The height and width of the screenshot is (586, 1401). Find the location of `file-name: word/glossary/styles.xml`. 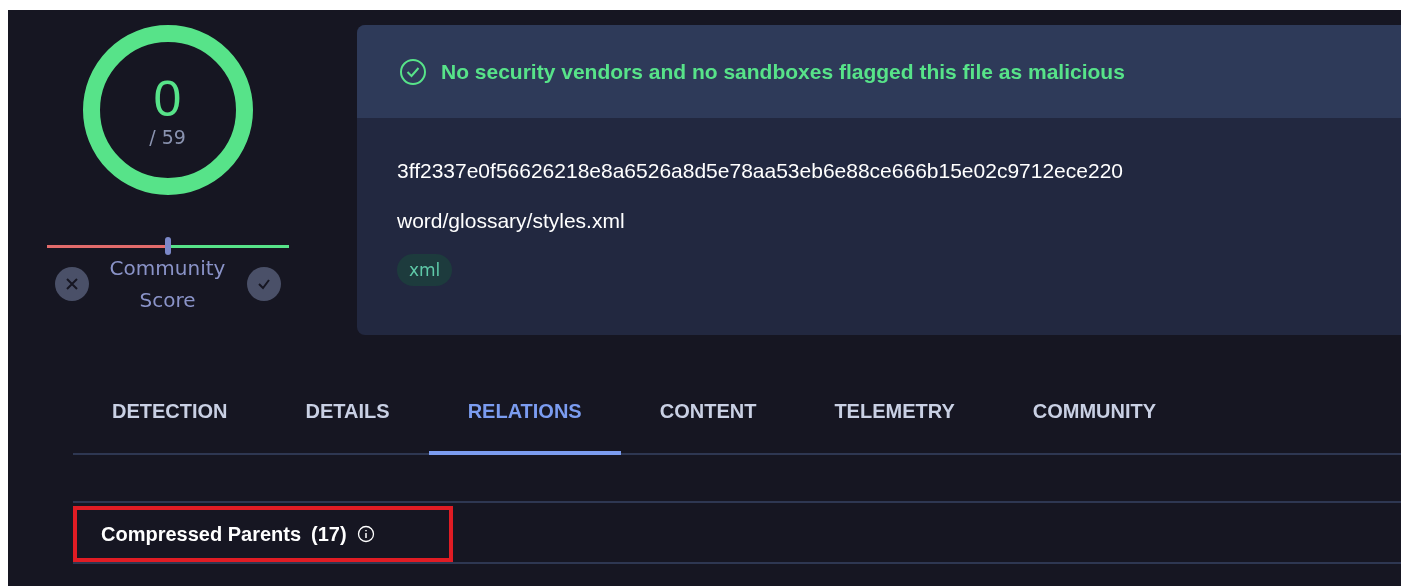

file-name: word/glossary/styles.xml is located at coordinates (511, 221).